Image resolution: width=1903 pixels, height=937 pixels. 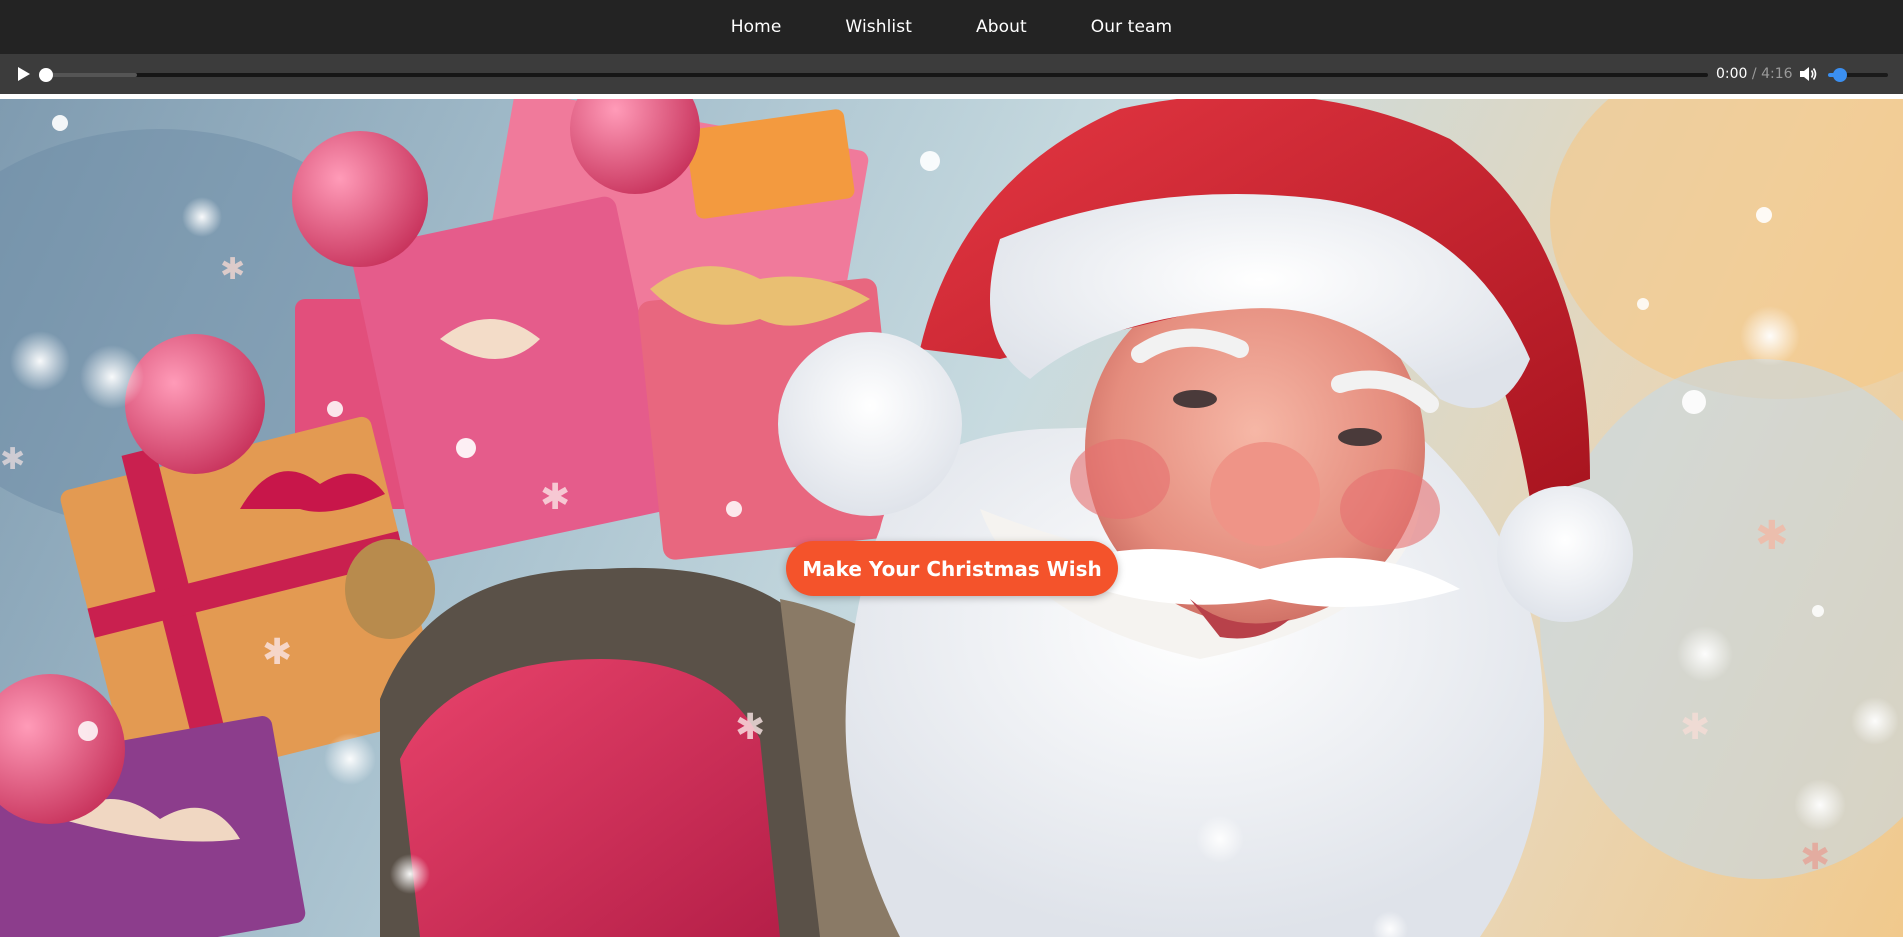 I want to click on audio-player: 0:00 / 4:16, so click(x=951, y=74).